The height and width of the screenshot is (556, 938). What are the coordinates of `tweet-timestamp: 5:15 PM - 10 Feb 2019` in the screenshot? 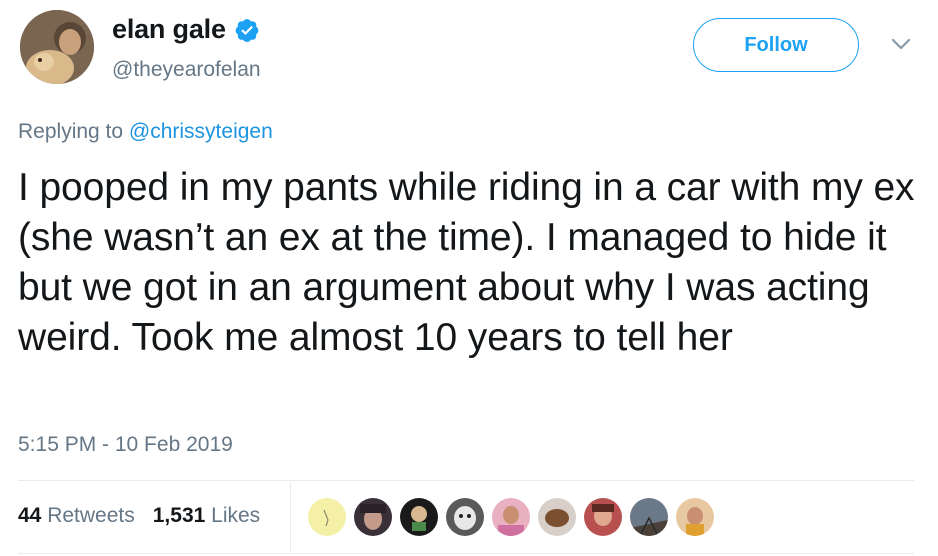 It's located at (125, 445).